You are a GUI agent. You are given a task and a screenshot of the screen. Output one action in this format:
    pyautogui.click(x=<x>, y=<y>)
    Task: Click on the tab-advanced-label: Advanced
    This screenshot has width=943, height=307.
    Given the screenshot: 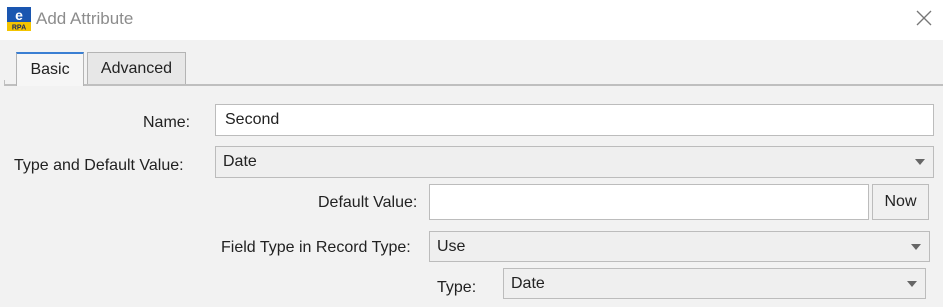 What is the action you would take?
    pyautogui.click(x=136, y=68)
    